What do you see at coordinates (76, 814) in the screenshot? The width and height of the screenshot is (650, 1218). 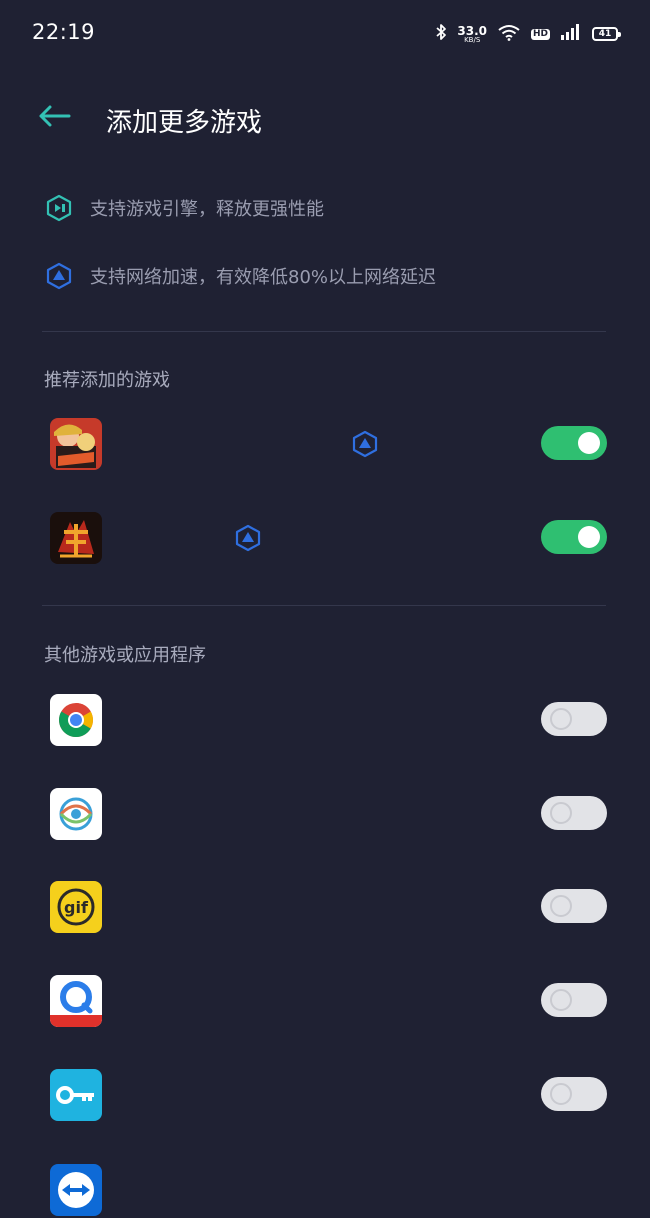 I see `swirl-app-icon` at bounding box center [76, 814].